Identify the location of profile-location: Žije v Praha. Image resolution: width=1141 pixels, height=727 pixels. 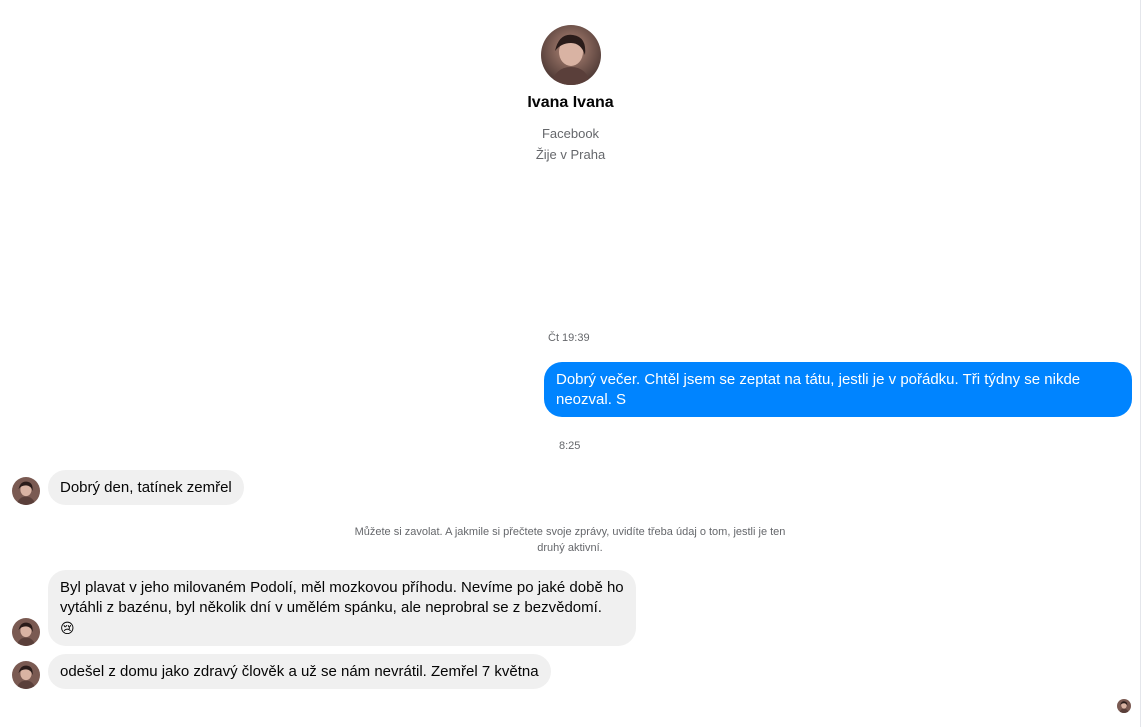
(570, 154).